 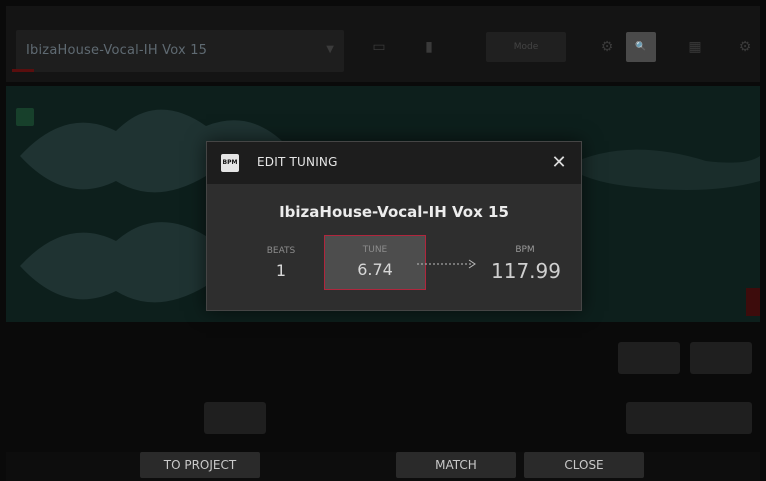 I want to click on zoom-button: 🔍, so click(x=641, y=47).